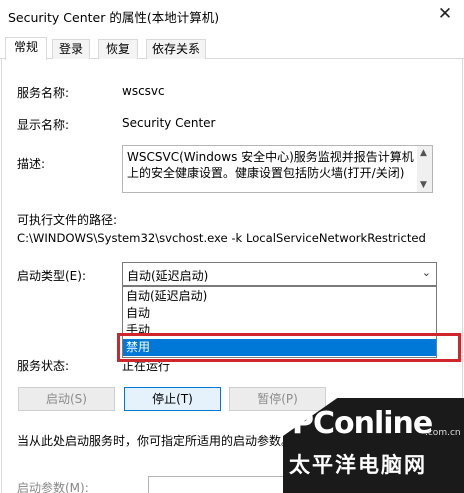 This screenshot has width=464, height=493. What do you see at coordinates (279, 274) in the screenshot?
I see `startup-type-select: 自动(延迟启动) ⌄` at bounding box center [279, 274].